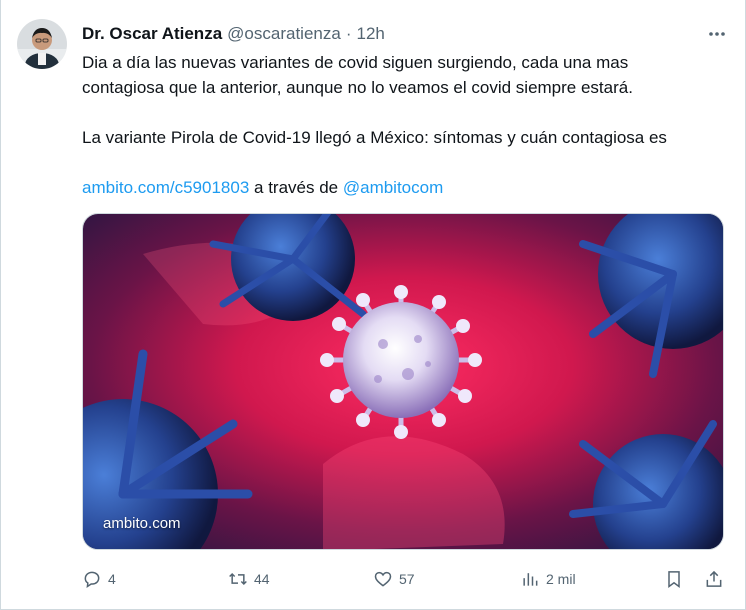  I want to click on reply-count: 4, so click(112, 579).